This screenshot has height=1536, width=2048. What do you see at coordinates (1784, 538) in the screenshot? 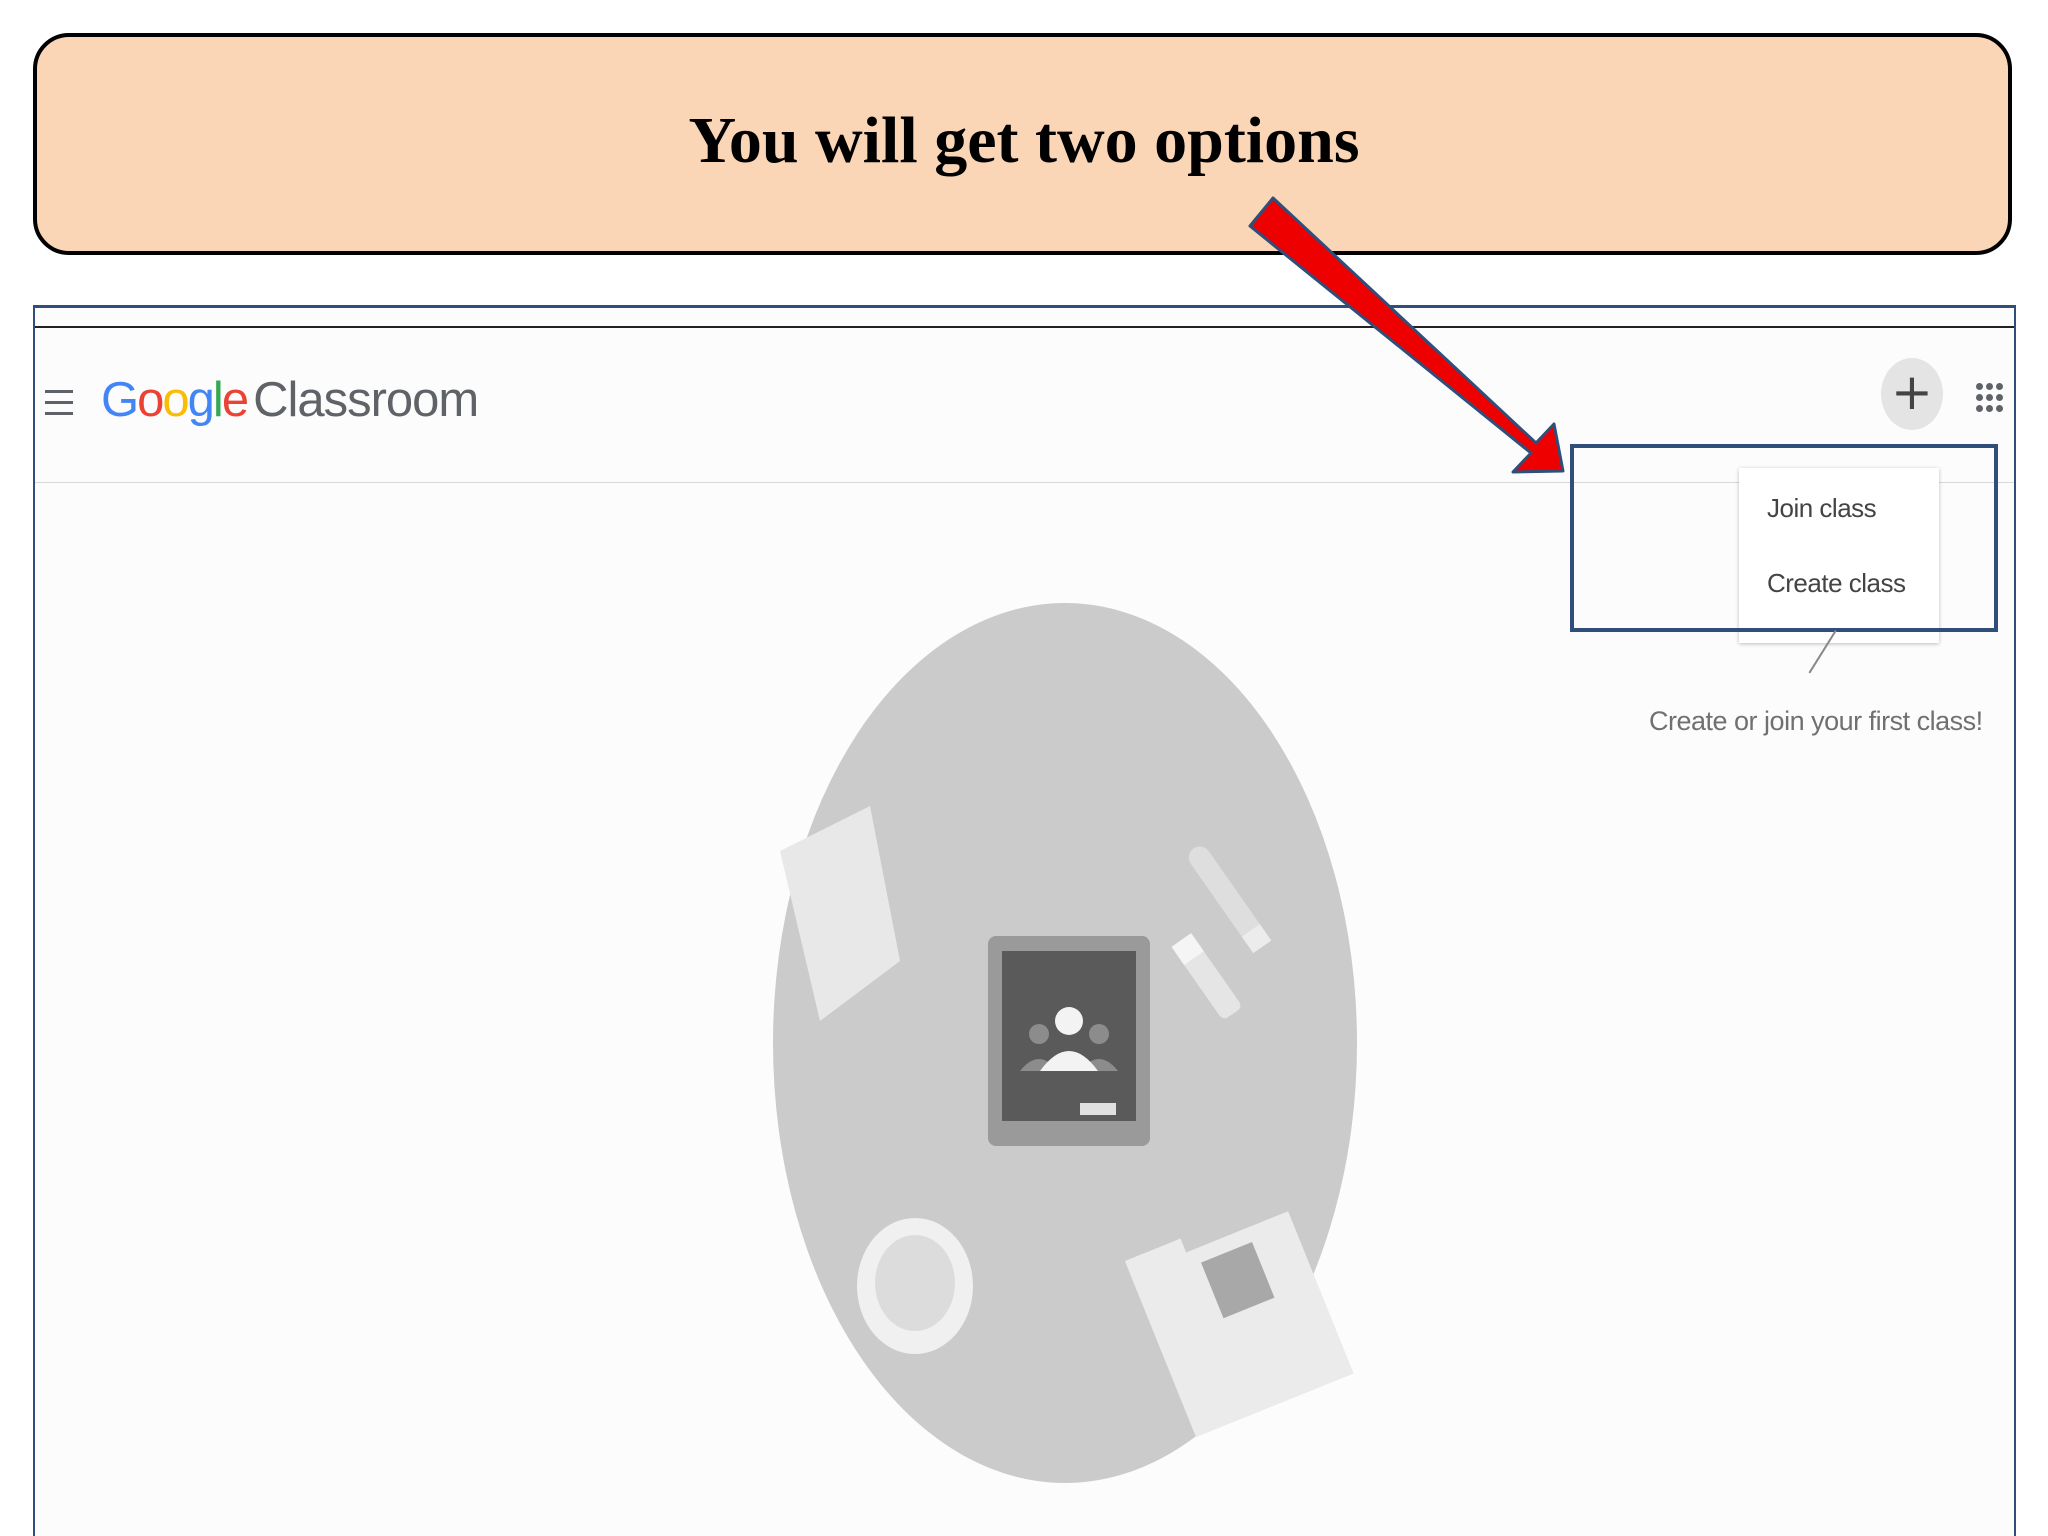
I see `menu-highlight-box` at bounding box center [1784, 538].